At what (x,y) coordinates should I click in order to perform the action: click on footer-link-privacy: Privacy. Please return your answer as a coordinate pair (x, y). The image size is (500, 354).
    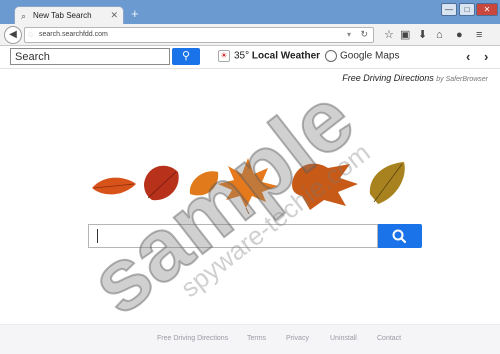
    Looking at the image, I should click on (297, 338).